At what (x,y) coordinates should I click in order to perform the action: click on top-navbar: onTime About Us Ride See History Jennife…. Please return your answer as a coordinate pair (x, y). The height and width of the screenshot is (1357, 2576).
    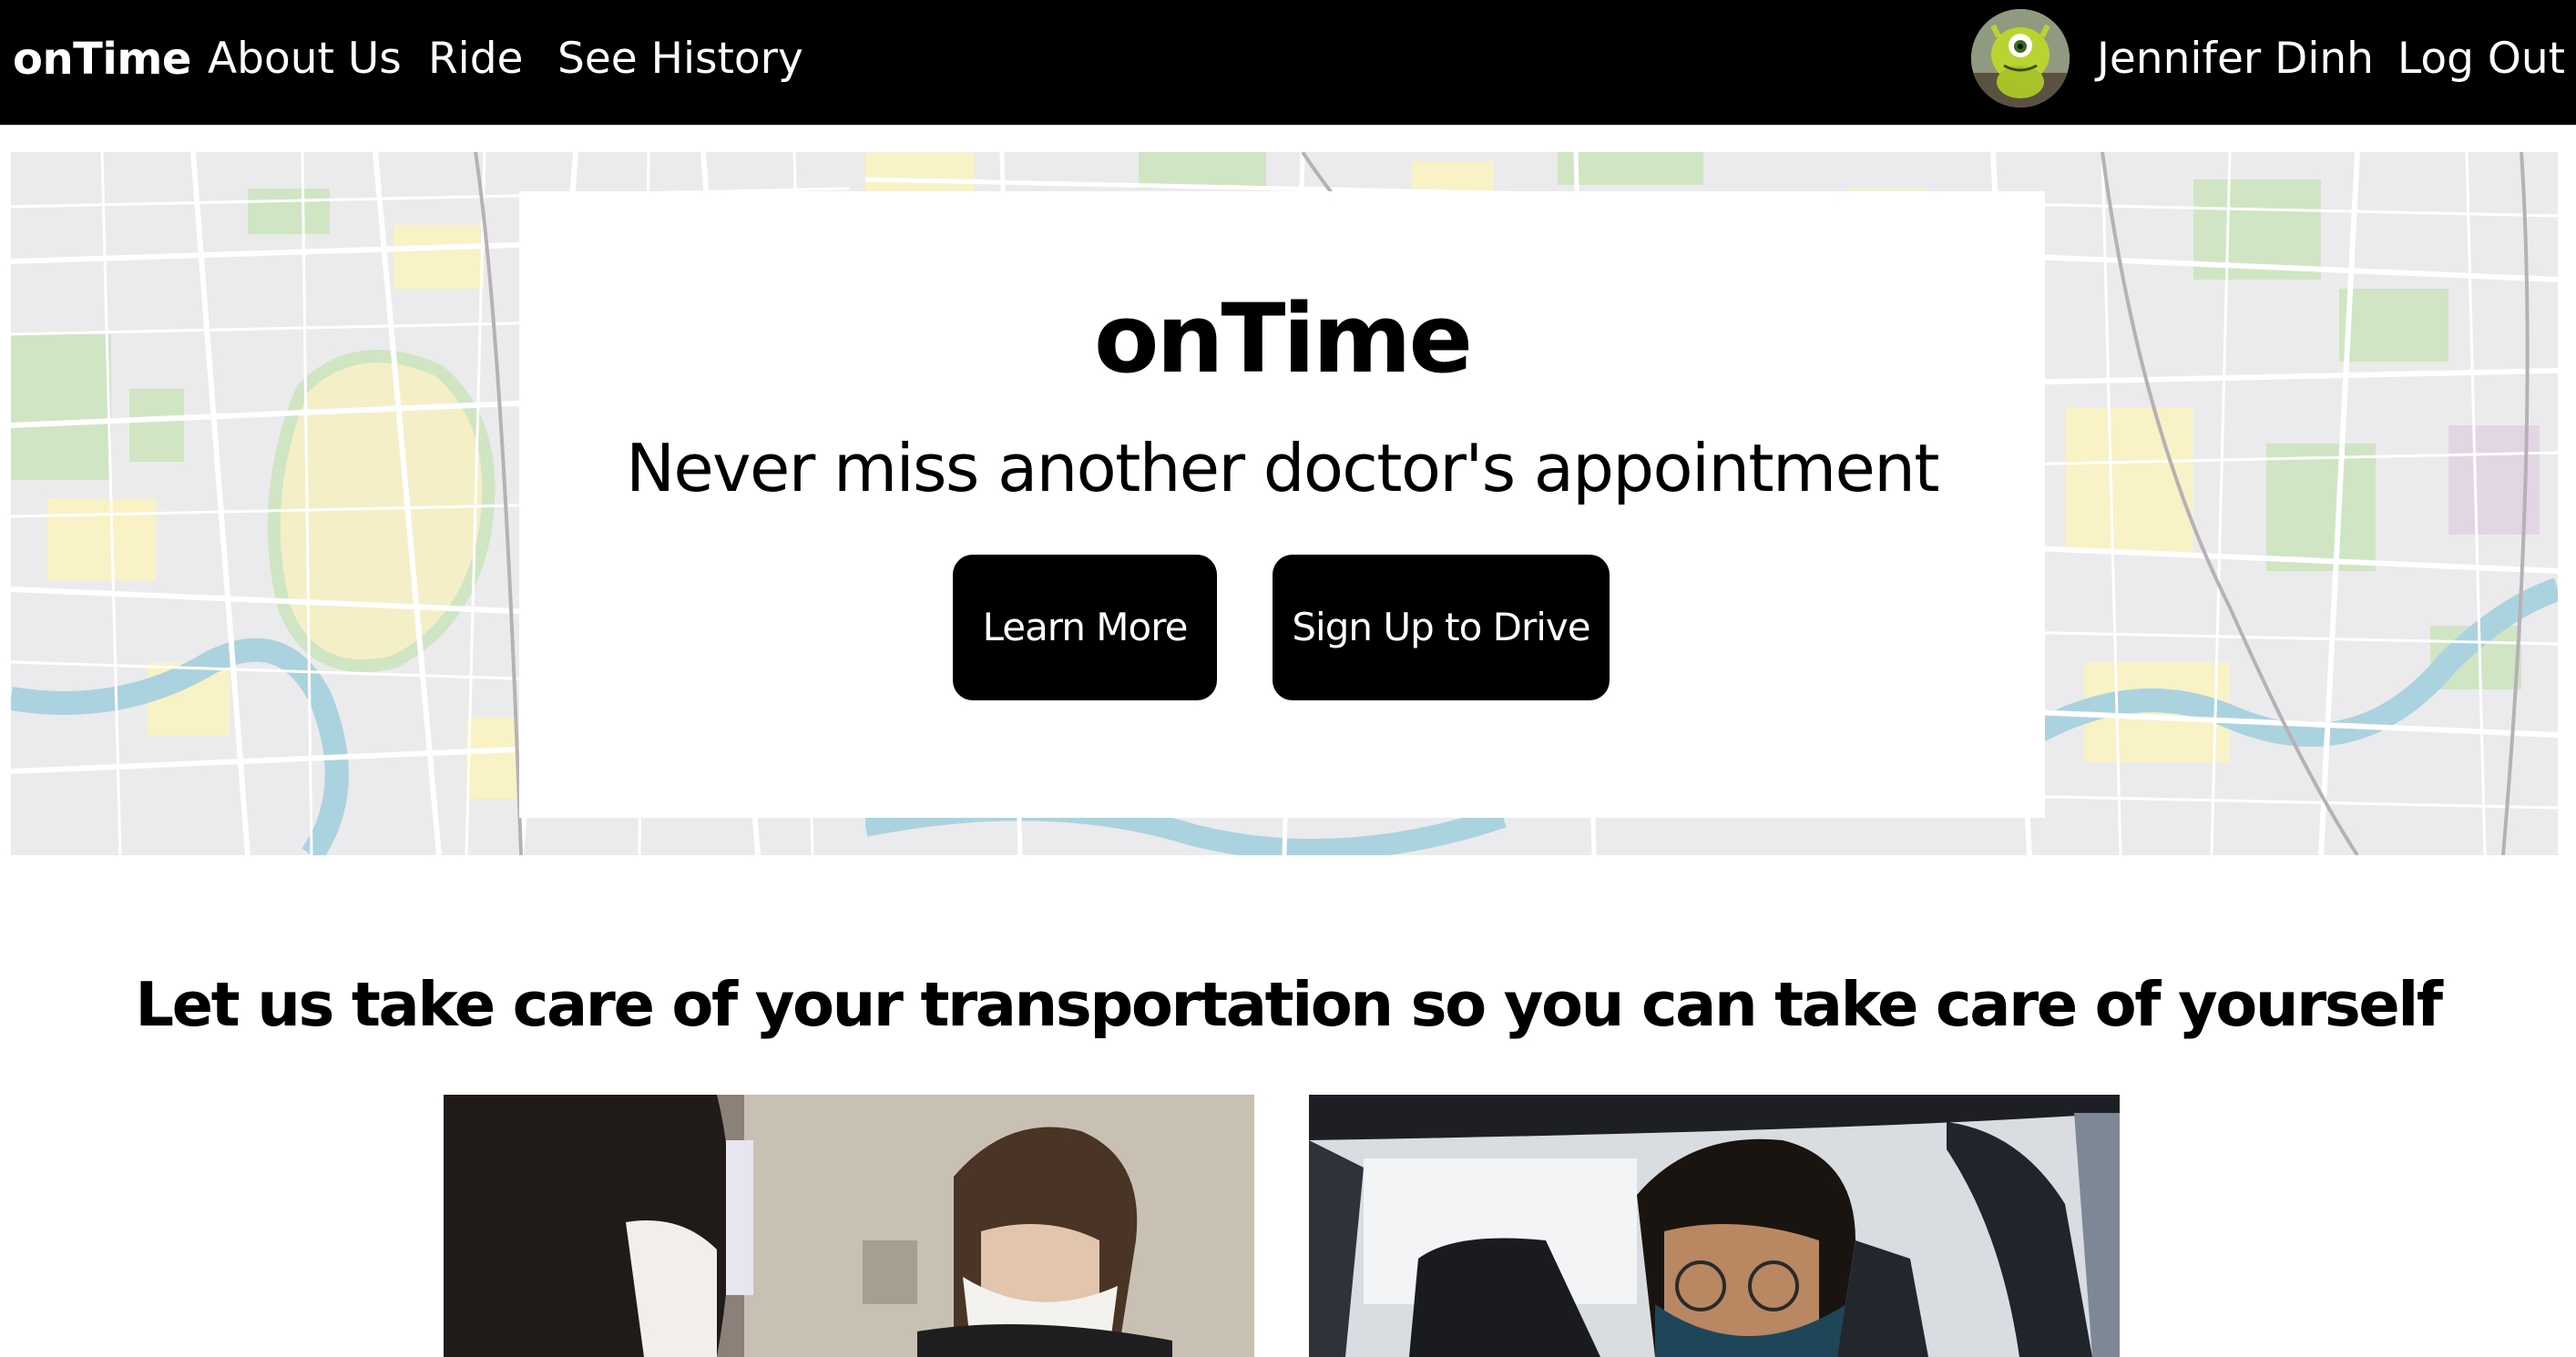
    Looking at the image, I should click on (1288, 62).